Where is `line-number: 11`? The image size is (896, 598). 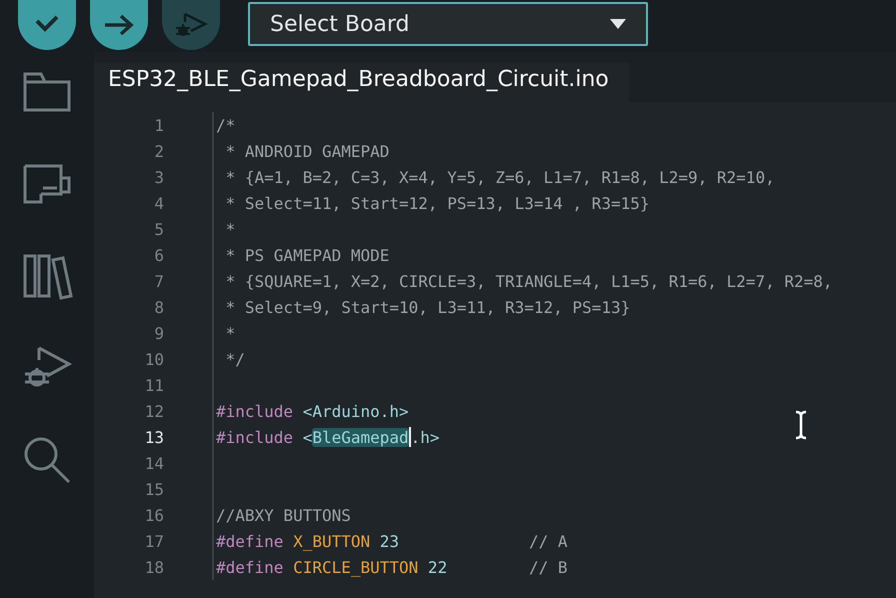 line-number: 11 is located at coordinates (154, 385).